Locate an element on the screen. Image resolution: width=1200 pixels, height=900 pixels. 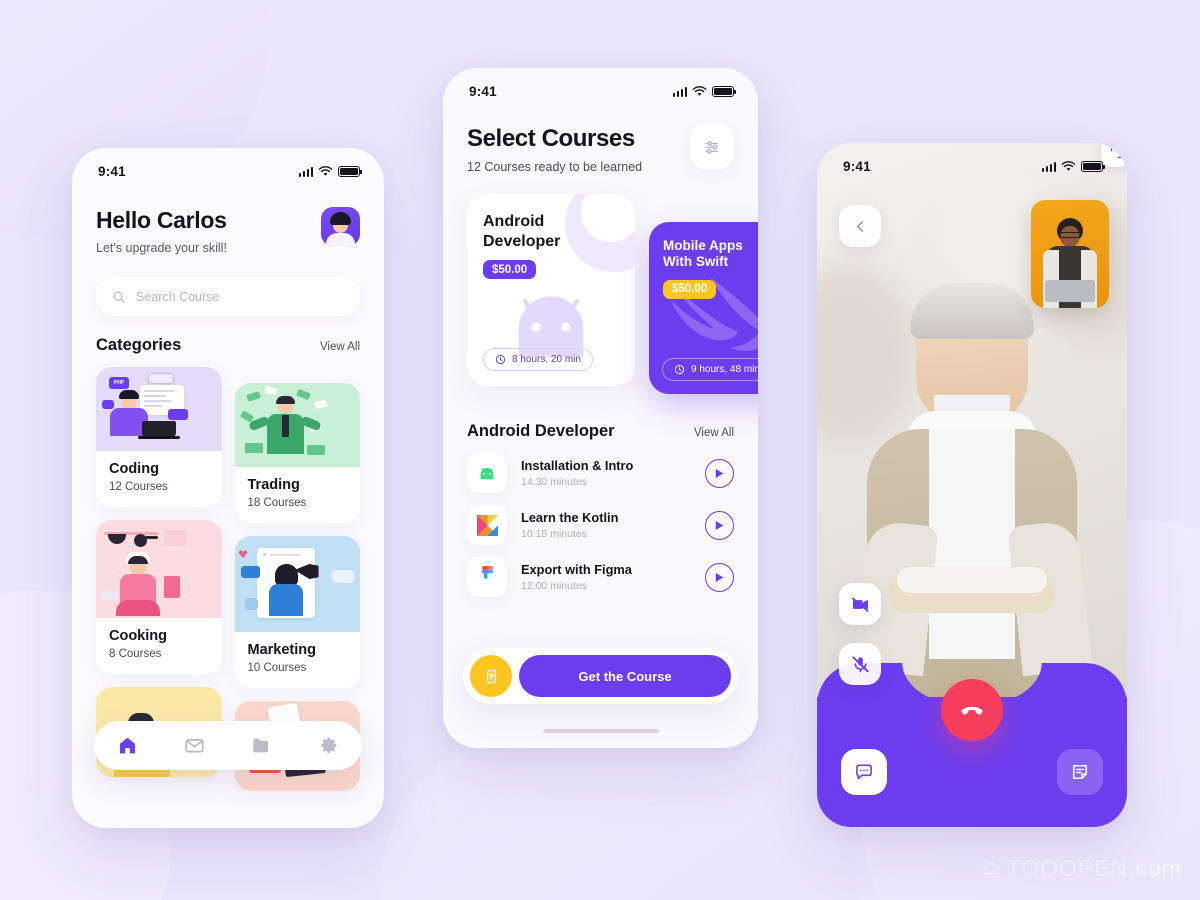
lessons-section-header: Android Developer View All is located at coordinates (600, 417).